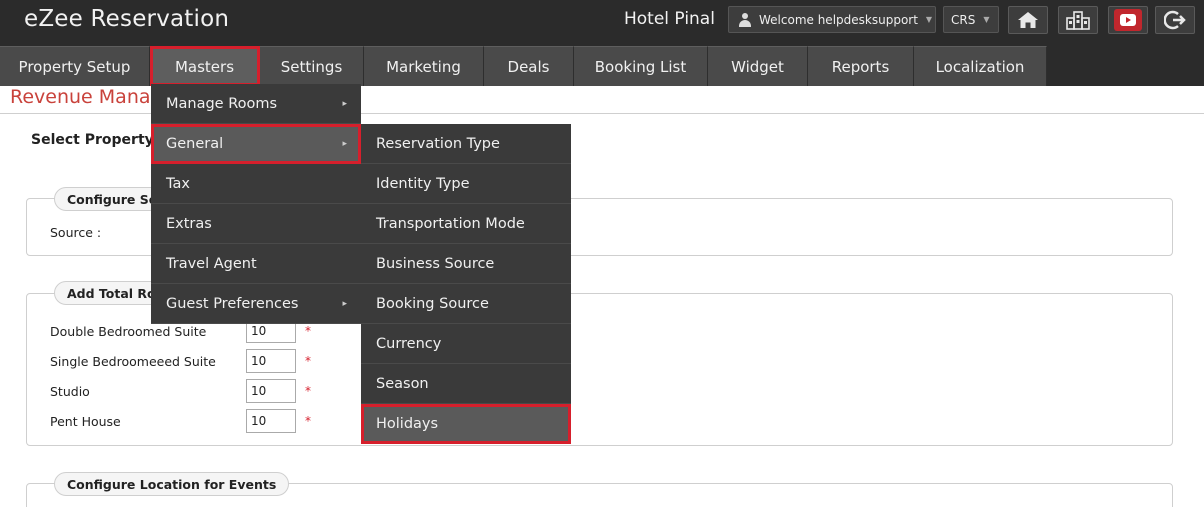 This screenshot has width=1204, height=507. I want to click on menu-item-season: Season, so click(466, 384).